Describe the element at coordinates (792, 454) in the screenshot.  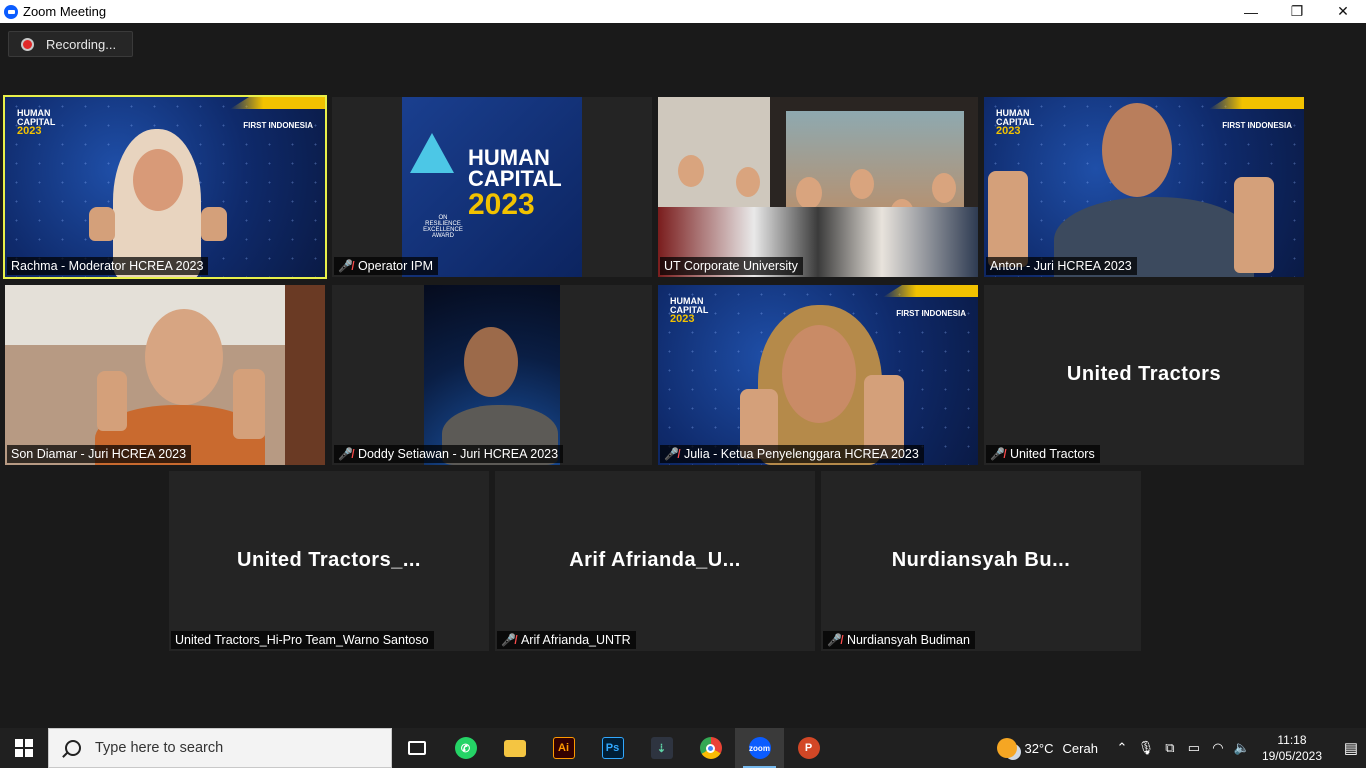
I see `participant-name: 🎤̸ Julia - Ketua Penyelenggara HCREA 2023` at that location.